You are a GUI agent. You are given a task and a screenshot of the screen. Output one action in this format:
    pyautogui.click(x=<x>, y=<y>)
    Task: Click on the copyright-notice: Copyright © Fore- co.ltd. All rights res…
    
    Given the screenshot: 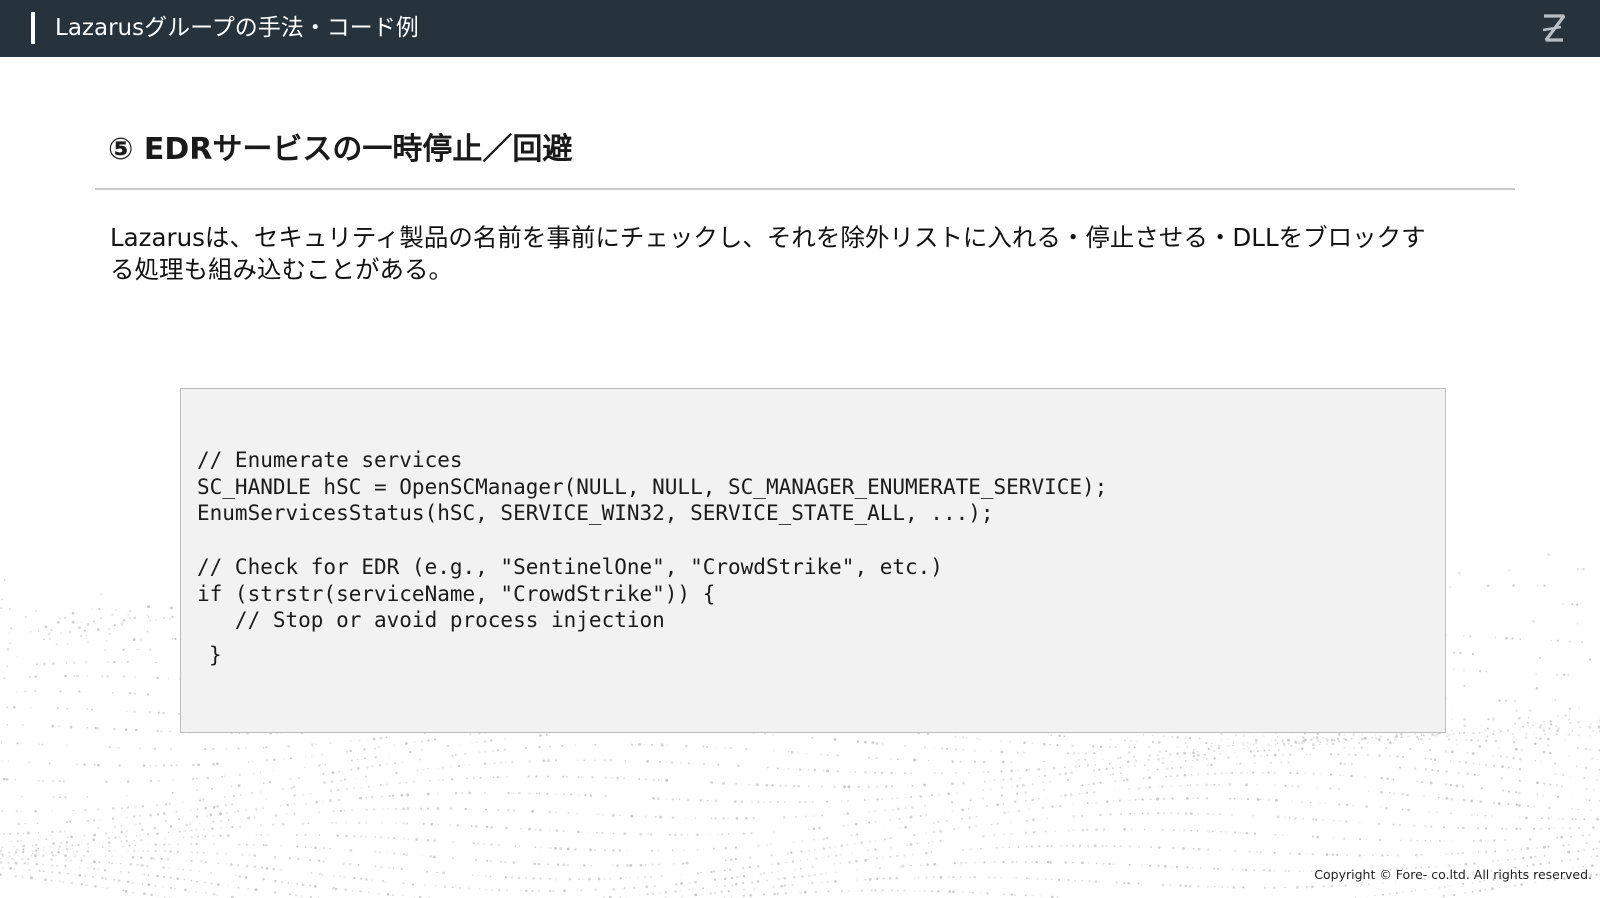 What is the action you would take?
    pyautogui.click(x=1453, y=874)
    